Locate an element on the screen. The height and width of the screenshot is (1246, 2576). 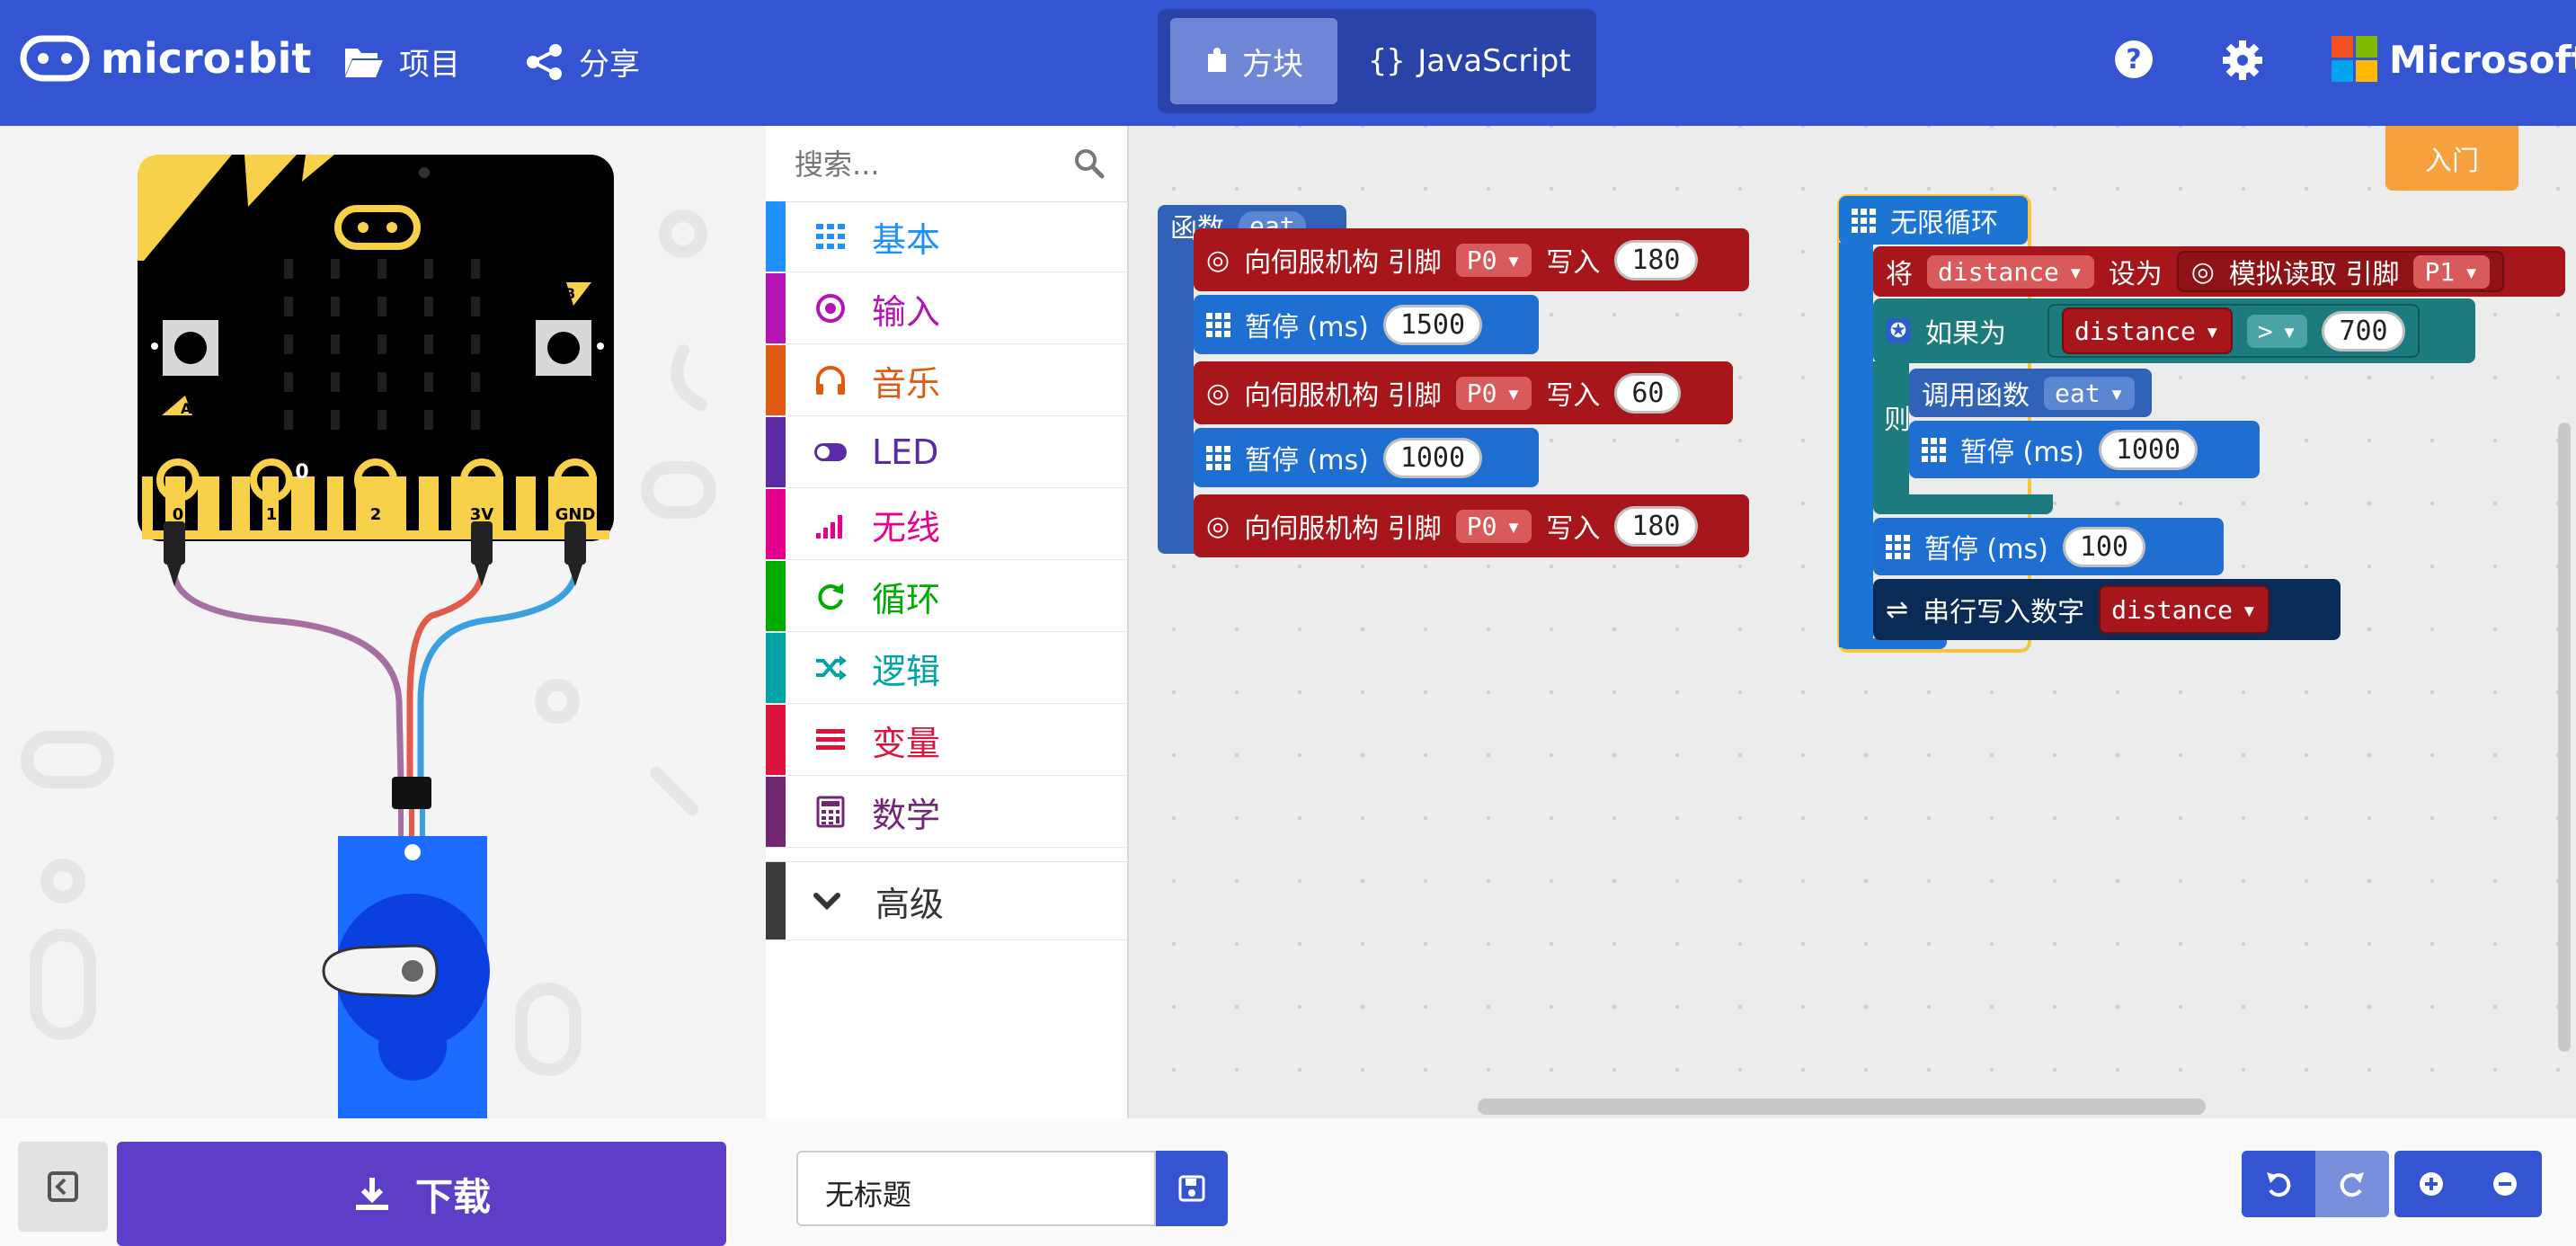
horizontal-scrollbar is located at coordinates (1842, 1107).